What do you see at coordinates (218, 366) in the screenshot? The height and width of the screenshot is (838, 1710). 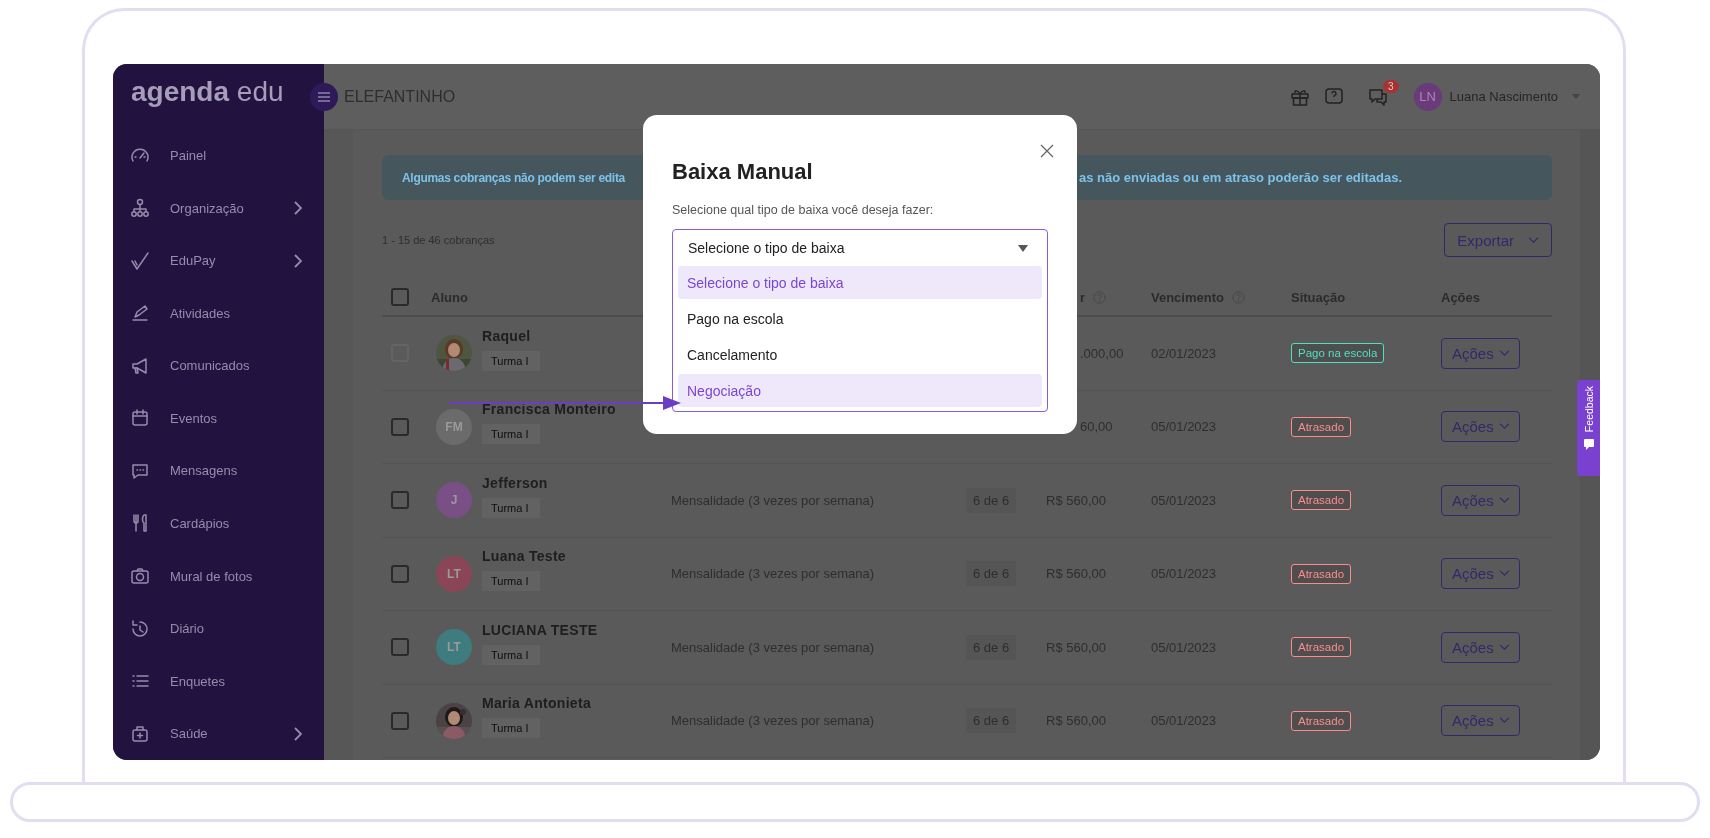 I see `sidebar-item: Comunicados` at bounding box center [218, 366].